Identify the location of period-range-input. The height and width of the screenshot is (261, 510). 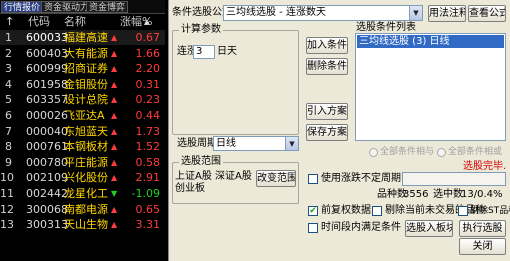
(454, 179).